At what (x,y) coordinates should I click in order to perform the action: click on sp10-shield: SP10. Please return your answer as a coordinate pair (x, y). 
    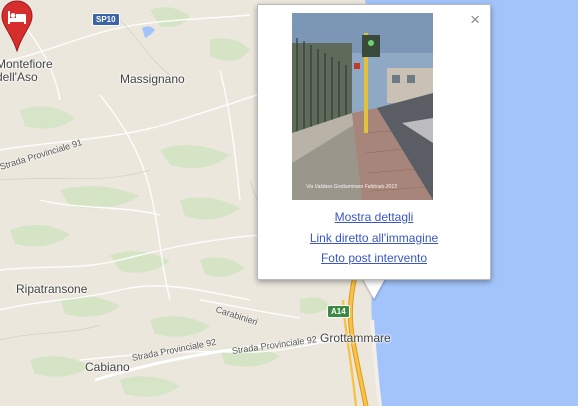
    Looking at the image, I should click on (106, 19).